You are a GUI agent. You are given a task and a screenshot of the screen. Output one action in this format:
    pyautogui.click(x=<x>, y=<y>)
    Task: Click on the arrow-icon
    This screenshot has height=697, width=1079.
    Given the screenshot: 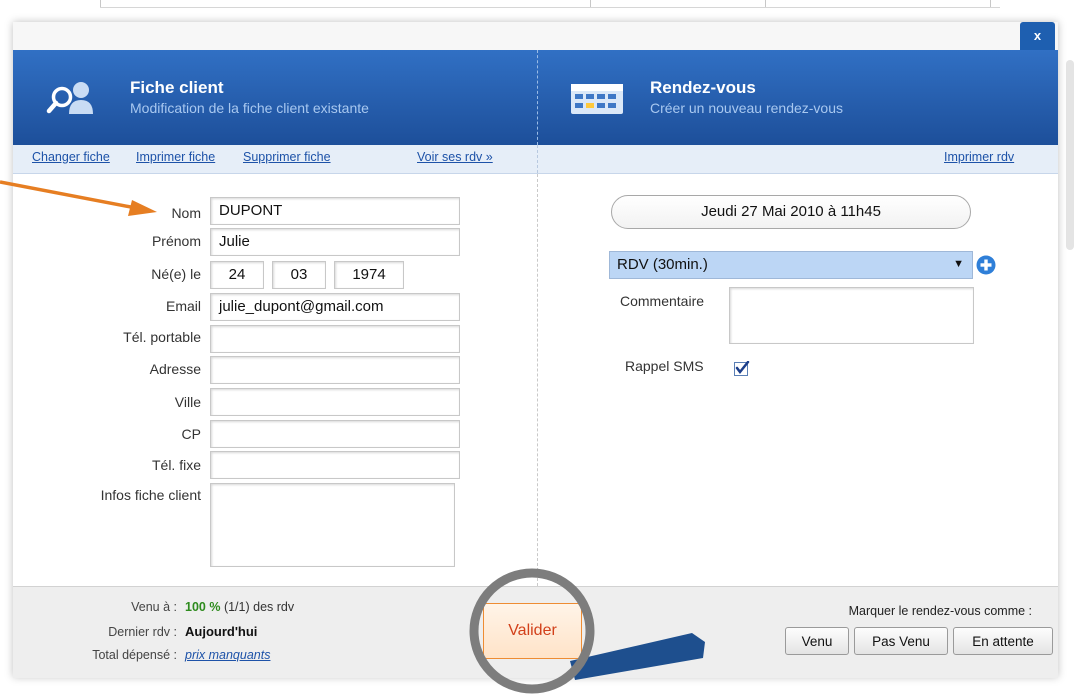 What is the action you would take?
    pyautogui.click(x=78, y=198)
    